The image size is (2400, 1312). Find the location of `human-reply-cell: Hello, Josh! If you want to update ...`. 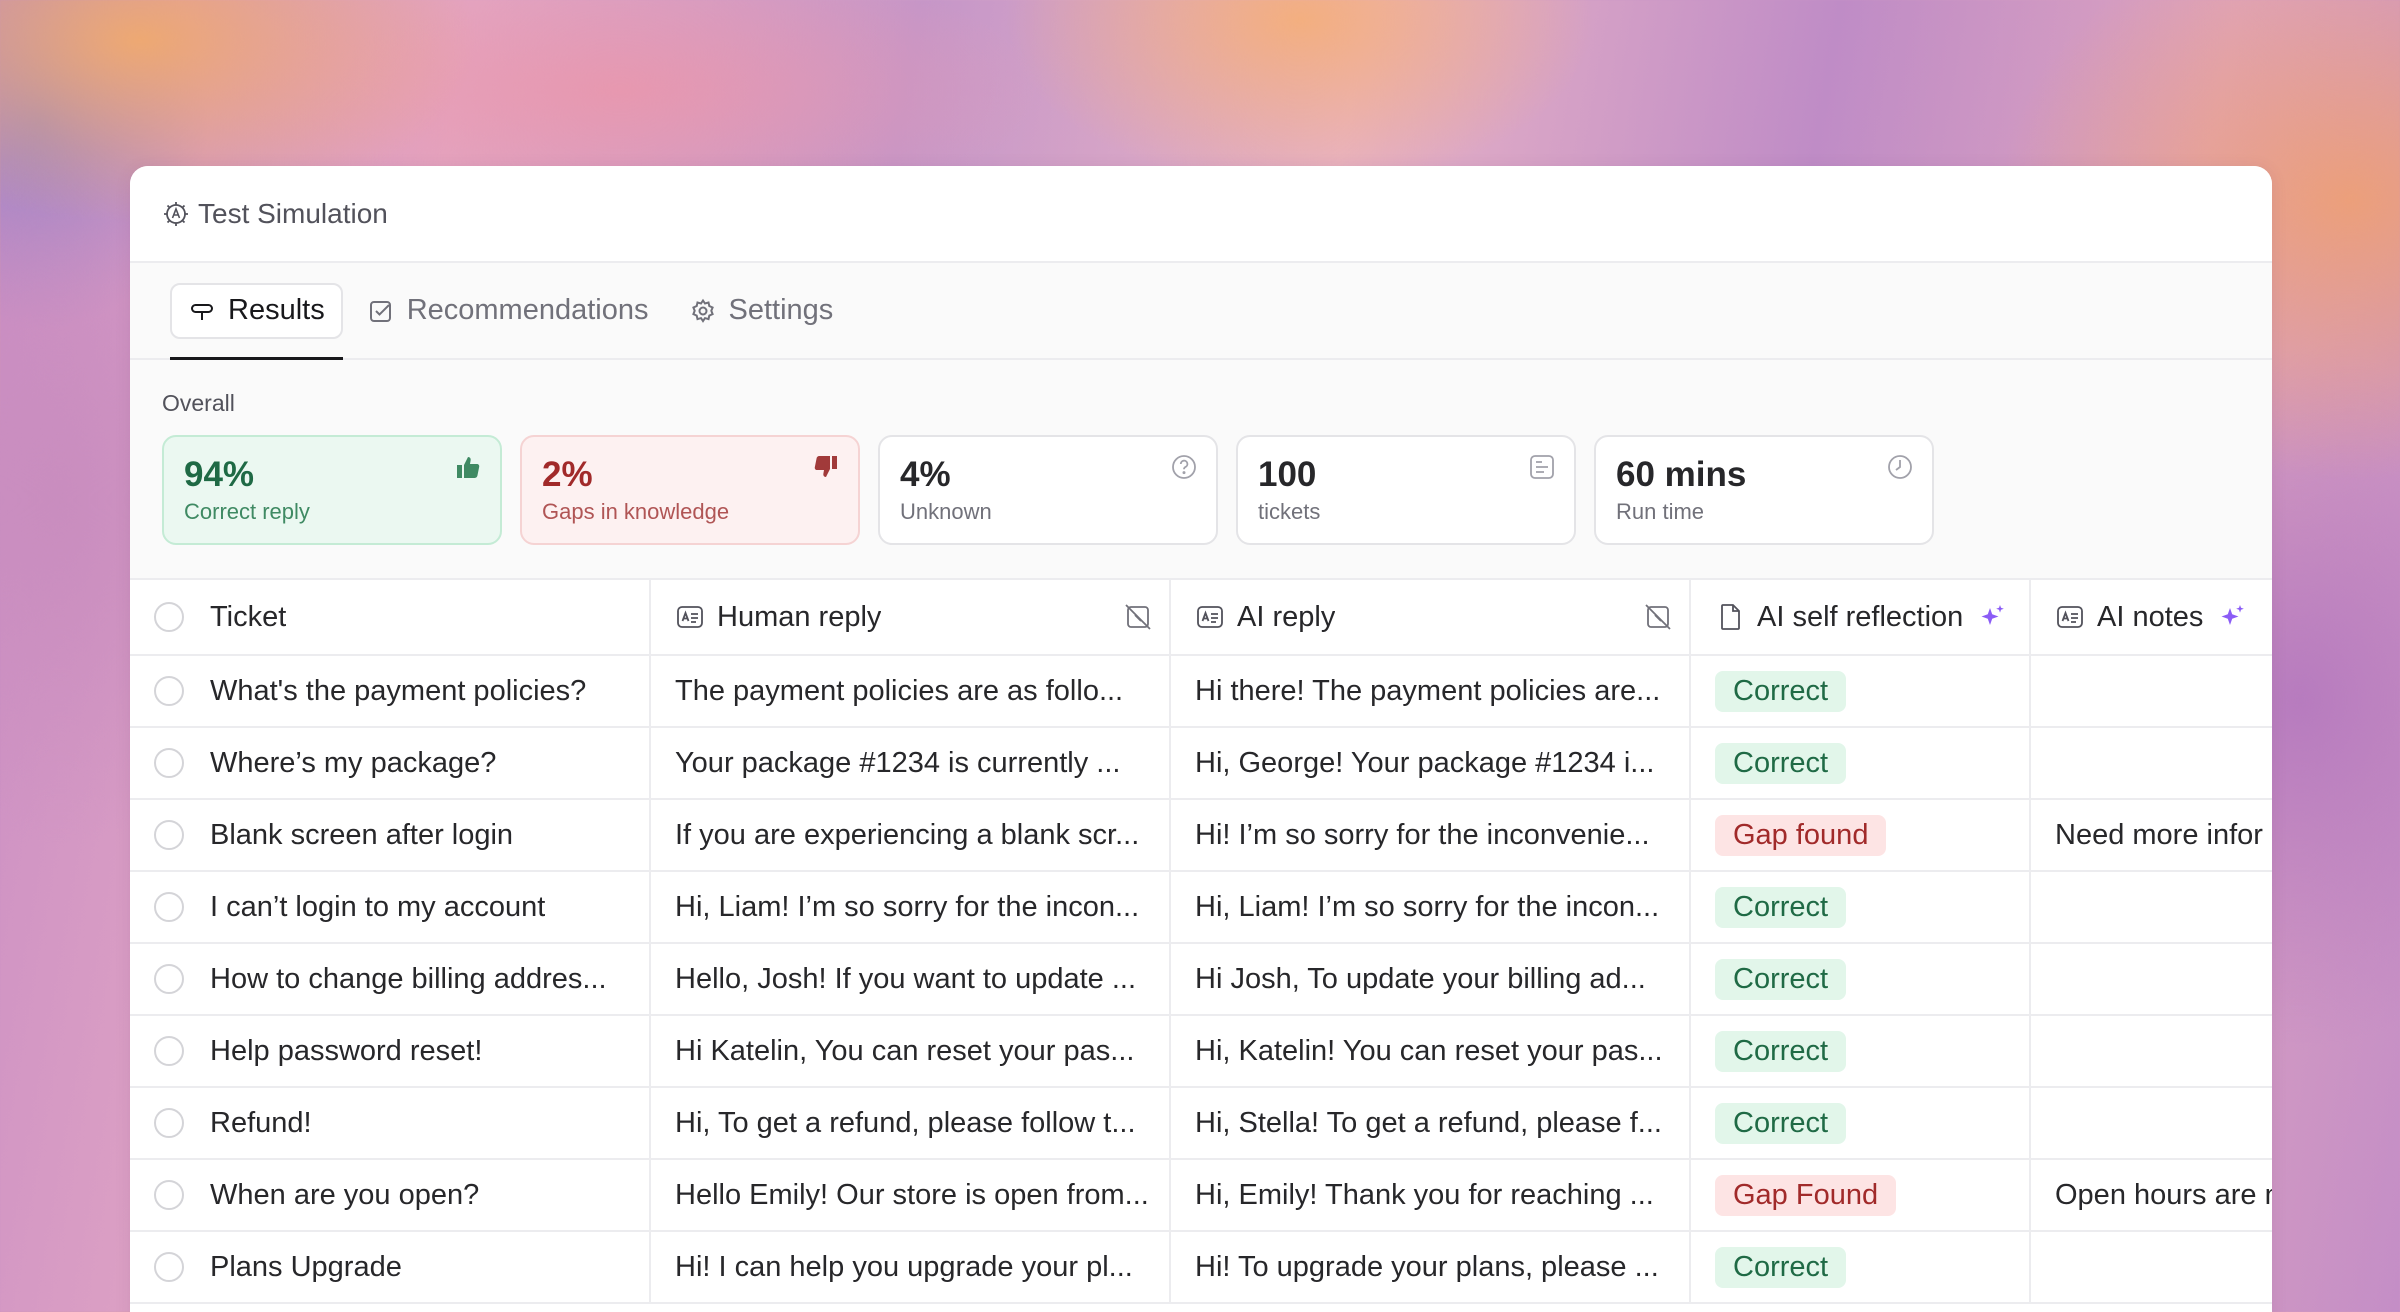

human-reply-cell: Hello, Josh! If you want to update ... is located at coordinates (910, 979).